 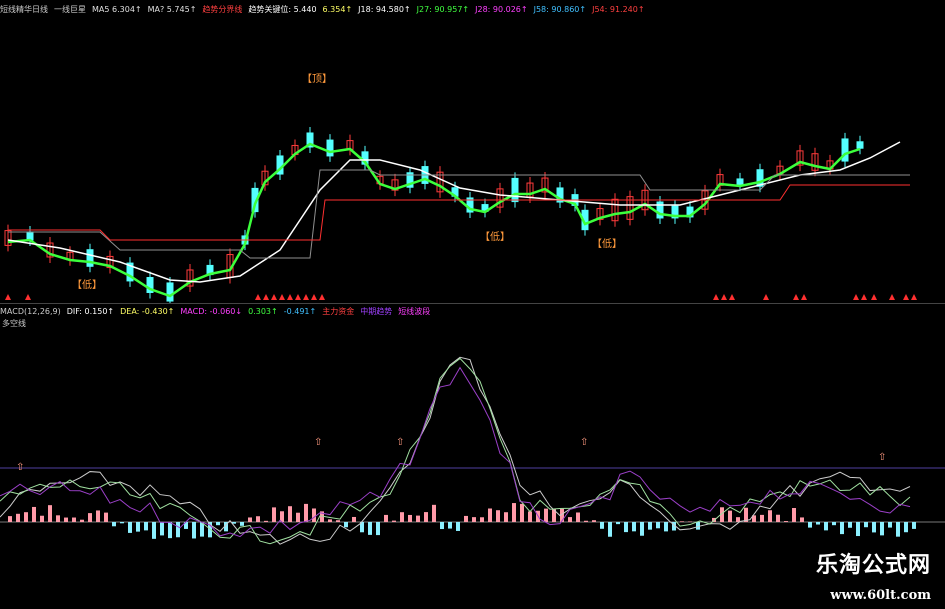 I want to click on watermark-logo: 乐淘公式网, so click(x=873, y=565).